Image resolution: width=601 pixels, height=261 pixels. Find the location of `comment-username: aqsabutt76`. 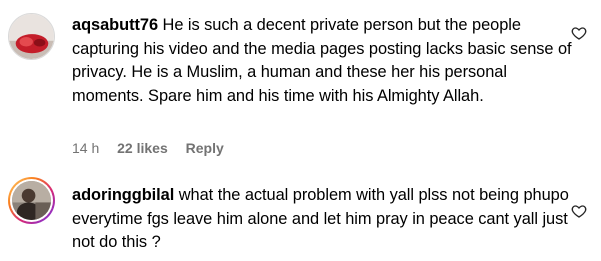

comment-username: aqsabutt76 is located at coordinates (115, 25).